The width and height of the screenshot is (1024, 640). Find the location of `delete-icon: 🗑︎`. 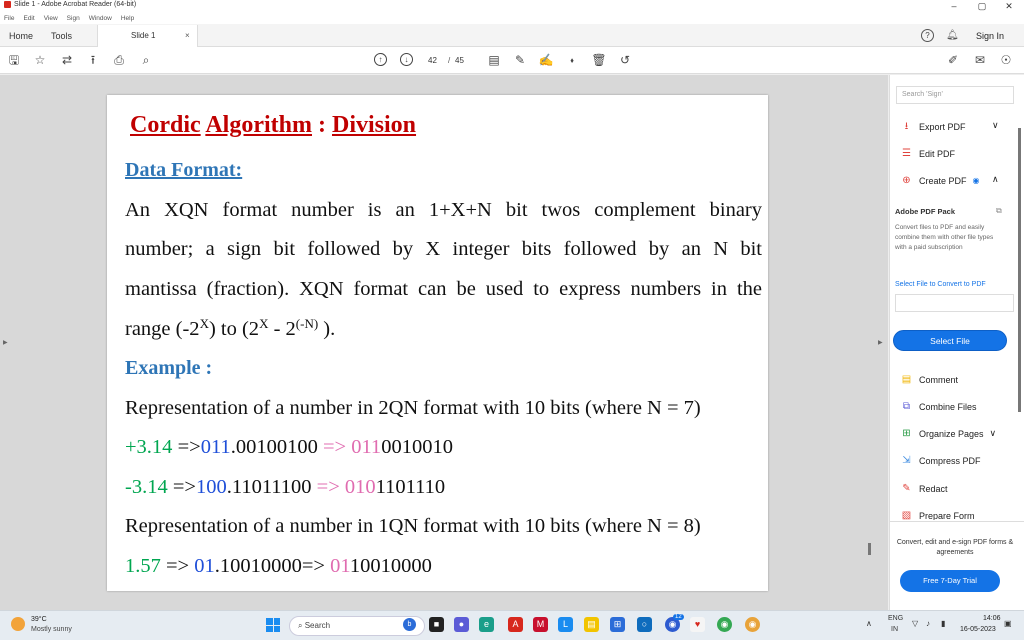

delete-icon: 🗑︎ is located at coordinates (599, 60).